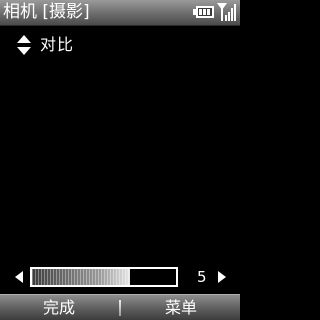 The height and width of the screenshot is (320, 320). Describe the element at coordinates (226, 12) in the screenshot. I see `signal-icon` at that location.